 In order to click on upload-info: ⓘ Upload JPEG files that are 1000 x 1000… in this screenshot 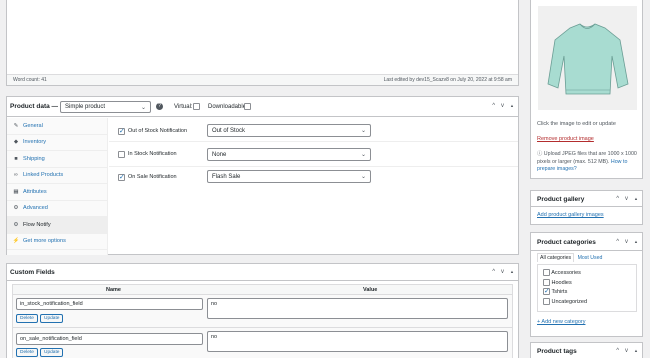, I will do `click(589, 162)`.